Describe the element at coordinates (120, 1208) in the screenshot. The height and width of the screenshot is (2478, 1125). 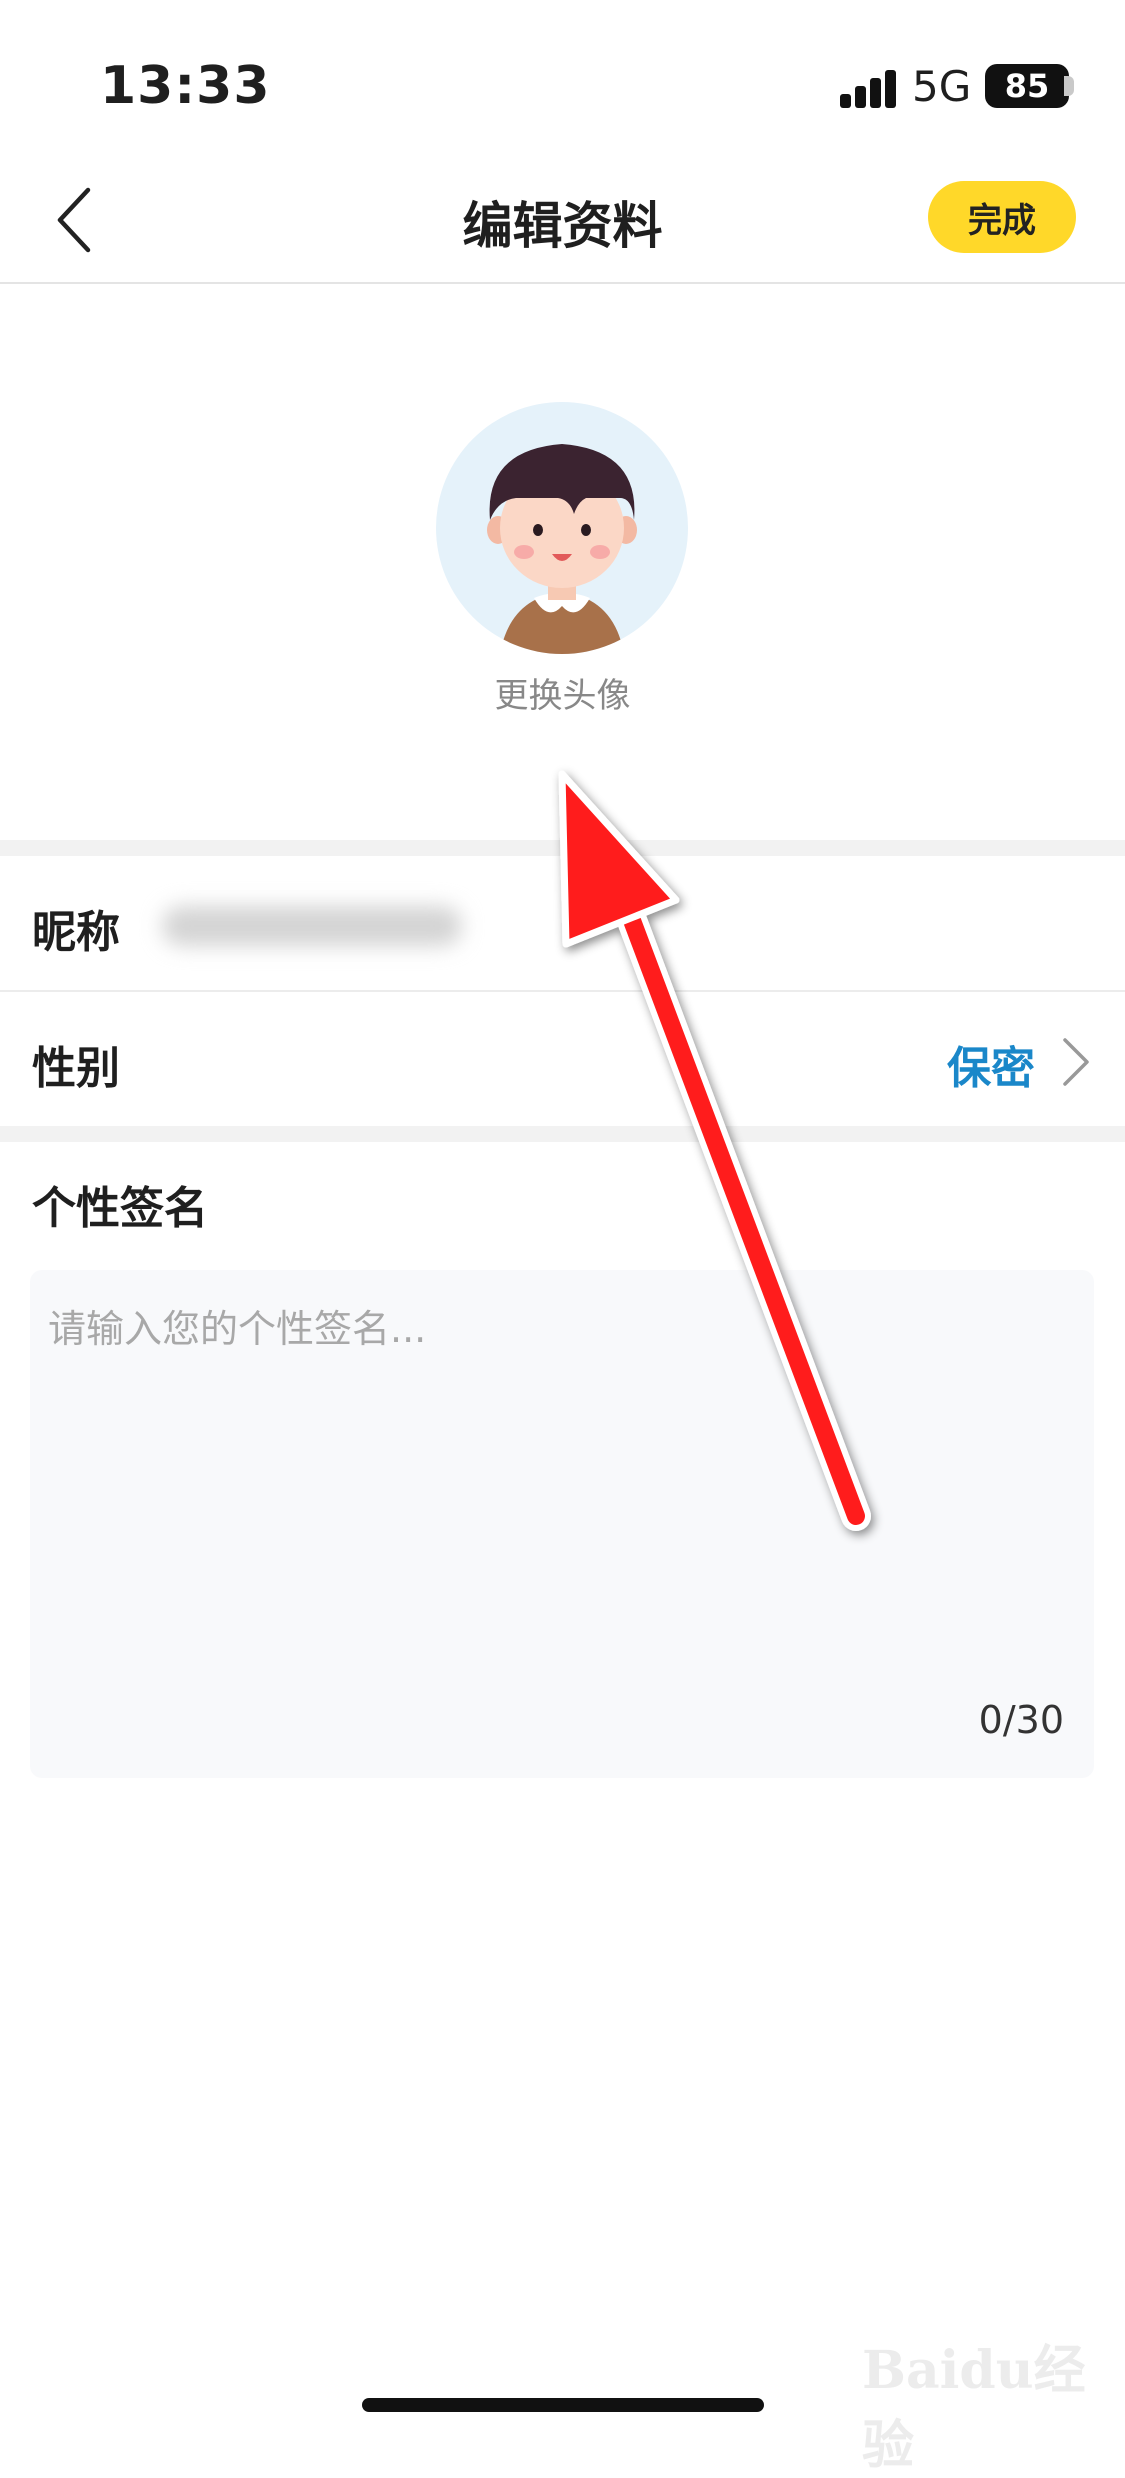
I see `signature-title: 个性签名` at that location.